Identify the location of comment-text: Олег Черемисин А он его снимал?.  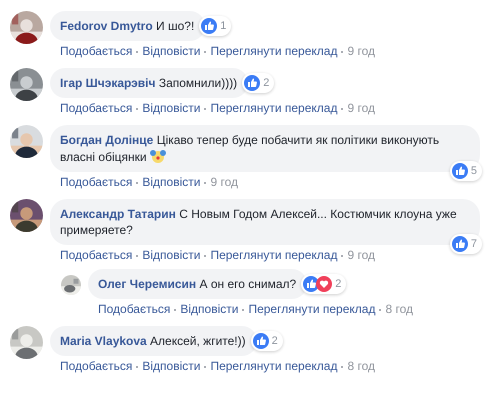
(197, 284).